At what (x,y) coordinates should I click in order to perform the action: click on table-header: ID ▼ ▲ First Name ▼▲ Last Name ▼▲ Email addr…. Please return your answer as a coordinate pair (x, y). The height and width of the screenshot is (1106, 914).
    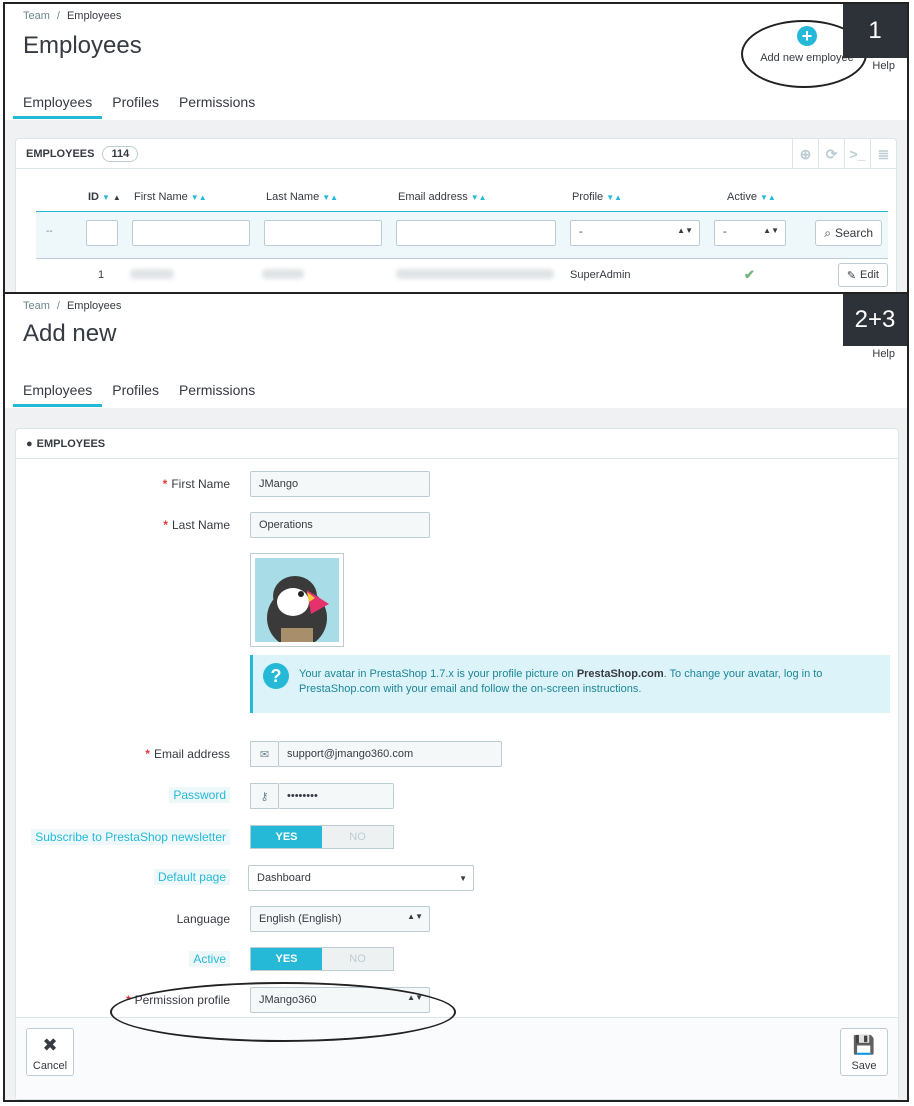
    Looking at the image, I should click on (456, 198).